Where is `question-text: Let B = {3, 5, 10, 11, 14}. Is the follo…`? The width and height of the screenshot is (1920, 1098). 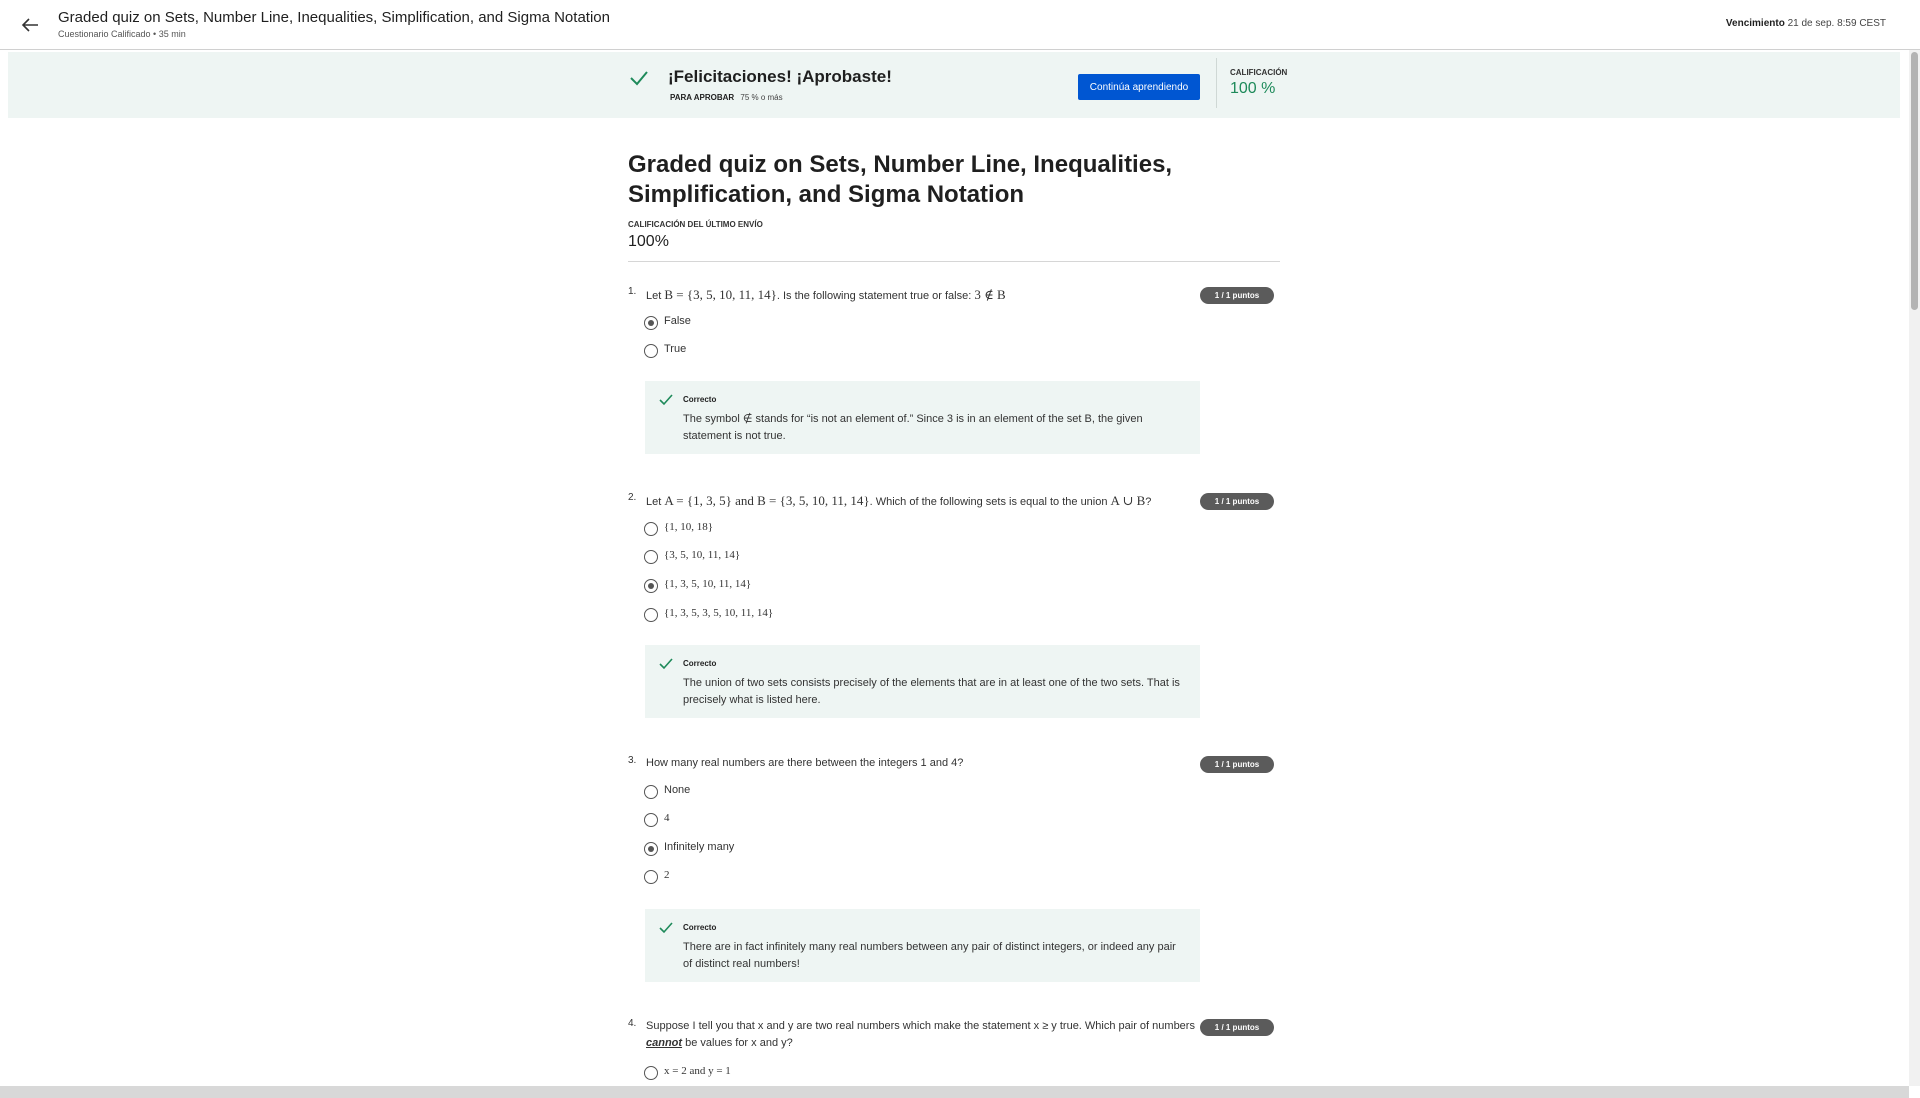 question-text: Let B = {3, 5, 10, 11, 14}. Is the follo… is located at coordinates (826, 294).